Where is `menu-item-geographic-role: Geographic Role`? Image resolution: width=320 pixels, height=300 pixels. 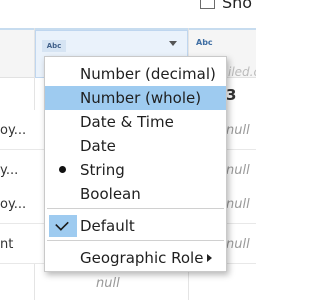
menu-item-geographic-role: Geographic Role is located at coordinates (135, 258).